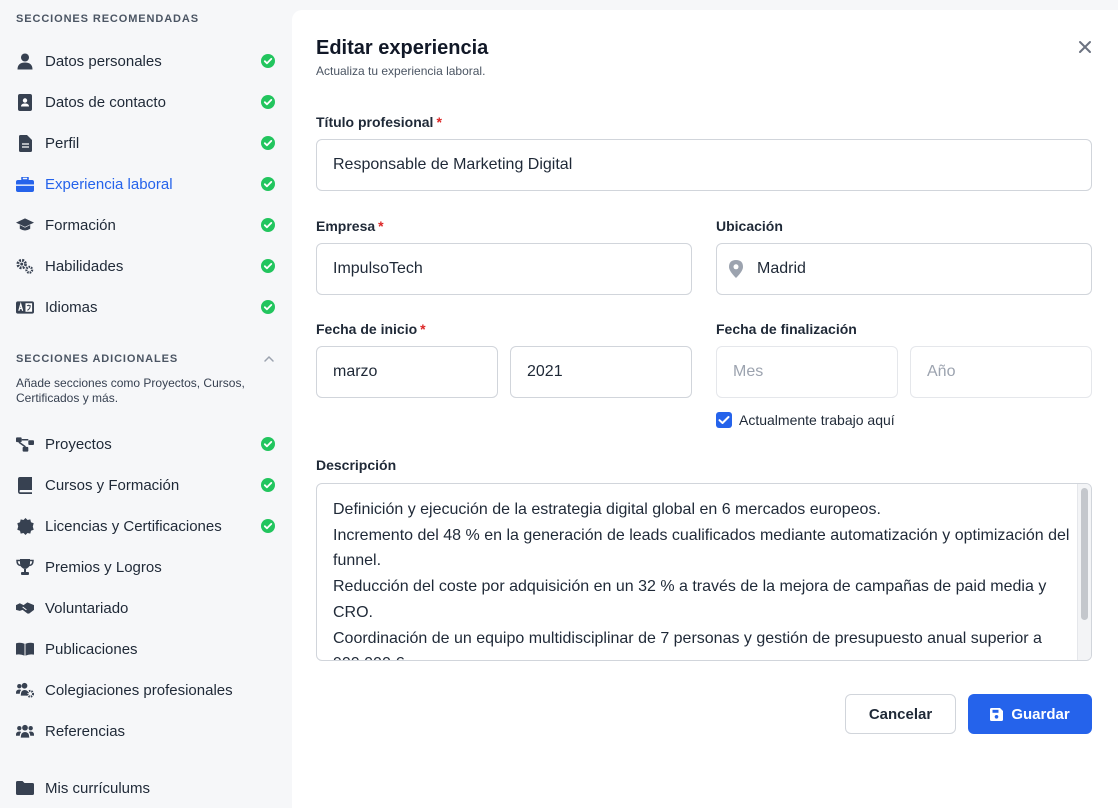 The width and height of the screenshot is (1118, 808). What do you see at coordinates (25, 61) in the screenshot?
I see `user-icon` at bounding box center [25, 61].